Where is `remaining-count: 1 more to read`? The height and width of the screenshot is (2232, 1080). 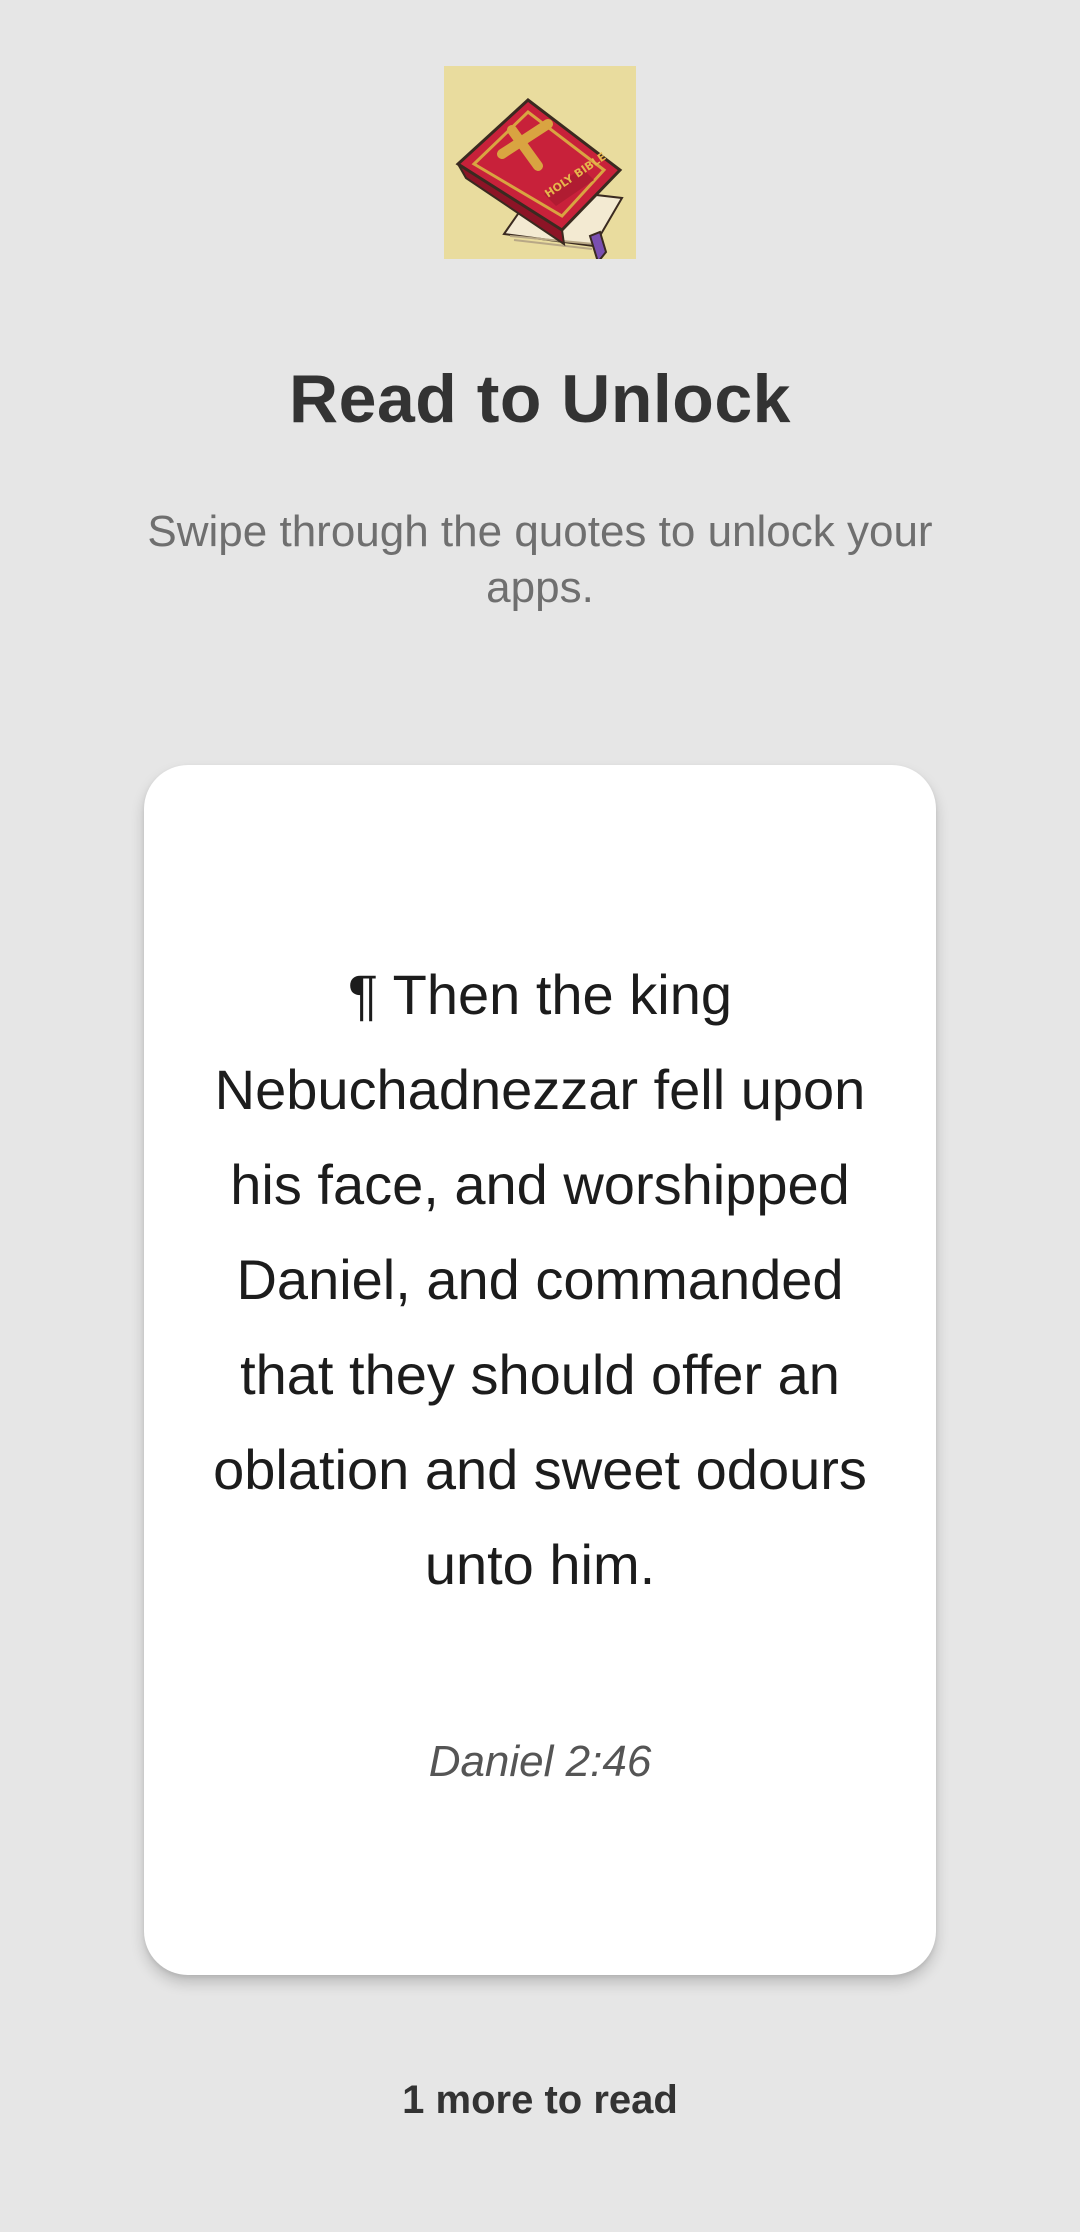
remaining-count: 1 more to read is located at coordinates (540, 2100).